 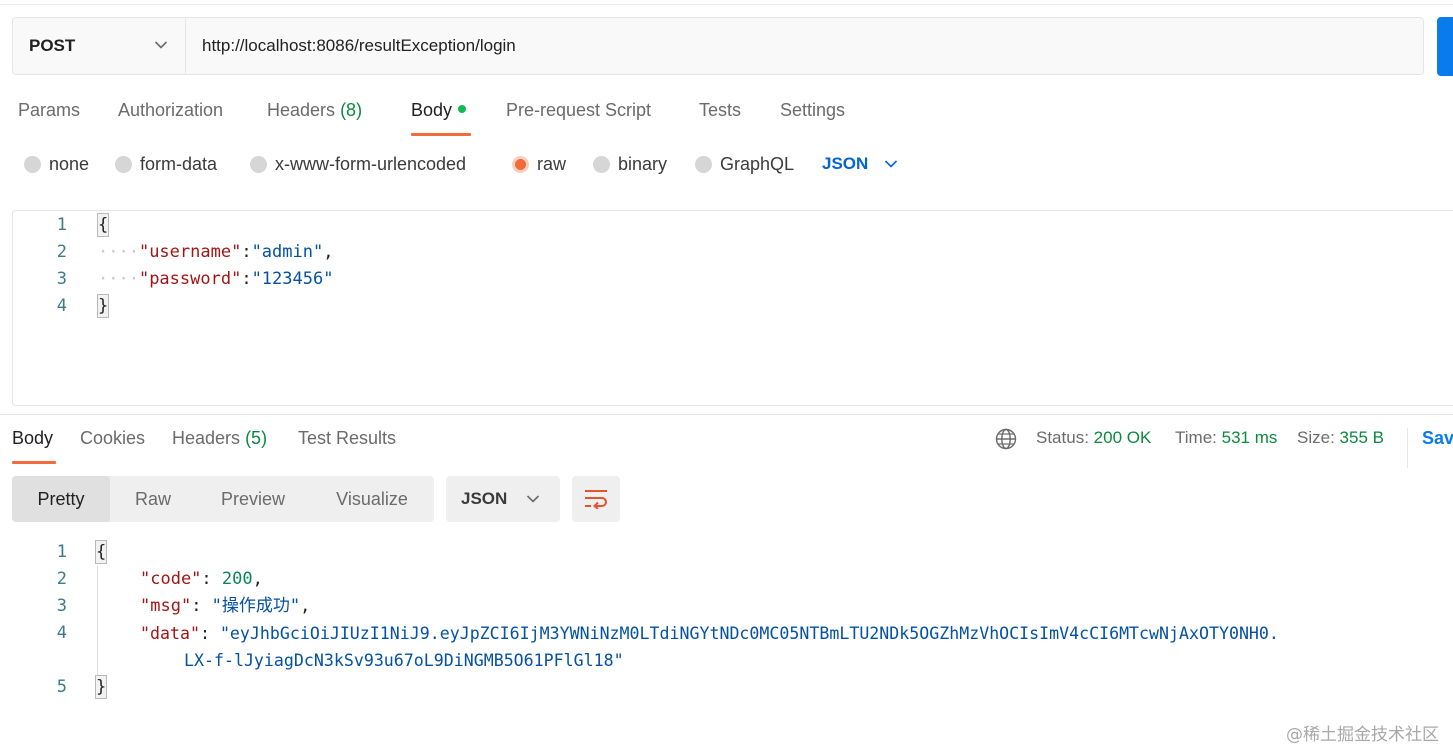 What do you see at coordinates (372, 499) in the screenshot?
I see `view-visualize: Visualize` at bounding box center [372, 499].